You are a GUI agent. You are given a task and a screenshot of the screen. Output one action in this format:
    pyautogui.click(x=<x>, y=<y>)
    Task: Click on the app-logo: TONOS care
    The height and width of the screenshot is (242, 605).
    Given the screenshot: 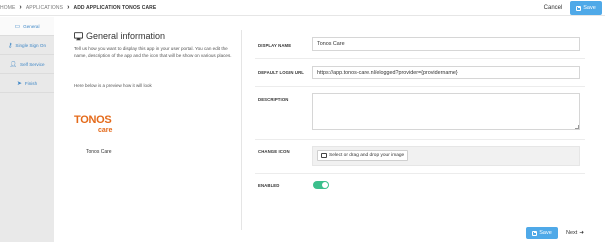 What is the action you would take?
    pyautogui.click(x=97, y=125)
    